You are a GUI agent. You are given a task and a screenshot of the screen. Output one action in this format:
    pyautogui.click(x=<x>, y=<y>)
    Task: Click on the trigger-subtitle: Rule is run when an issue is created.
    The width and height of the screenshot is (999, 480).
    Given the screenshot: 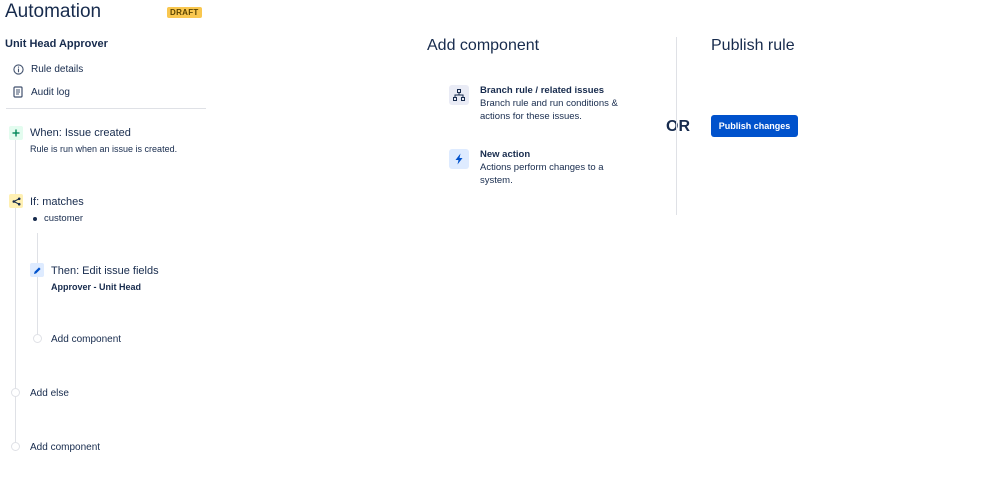 What is the action you would take?
    pyautogui.click(x=104, y=149)
    